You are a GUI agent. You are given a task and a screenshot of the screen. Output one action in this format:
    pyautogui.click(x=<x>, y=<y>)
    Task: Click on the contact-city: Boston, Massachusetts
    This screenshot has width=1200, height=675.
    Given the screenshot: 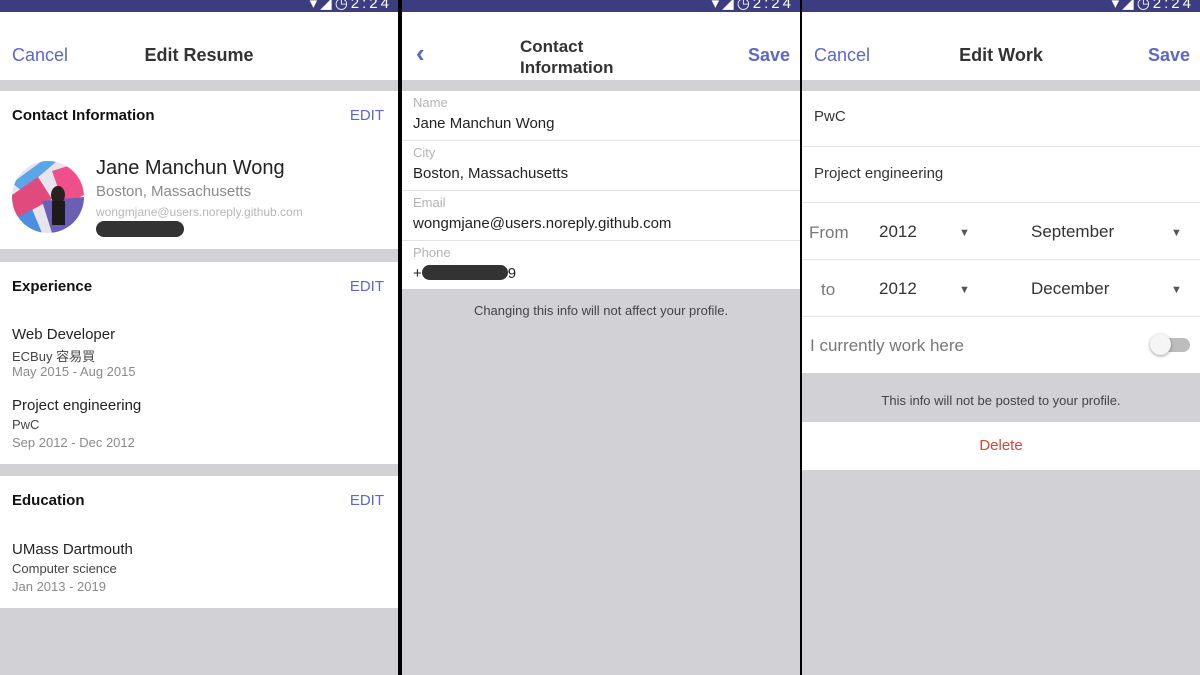 What is the action you would take?
    pyautogui.click(x=174, y=191)
    